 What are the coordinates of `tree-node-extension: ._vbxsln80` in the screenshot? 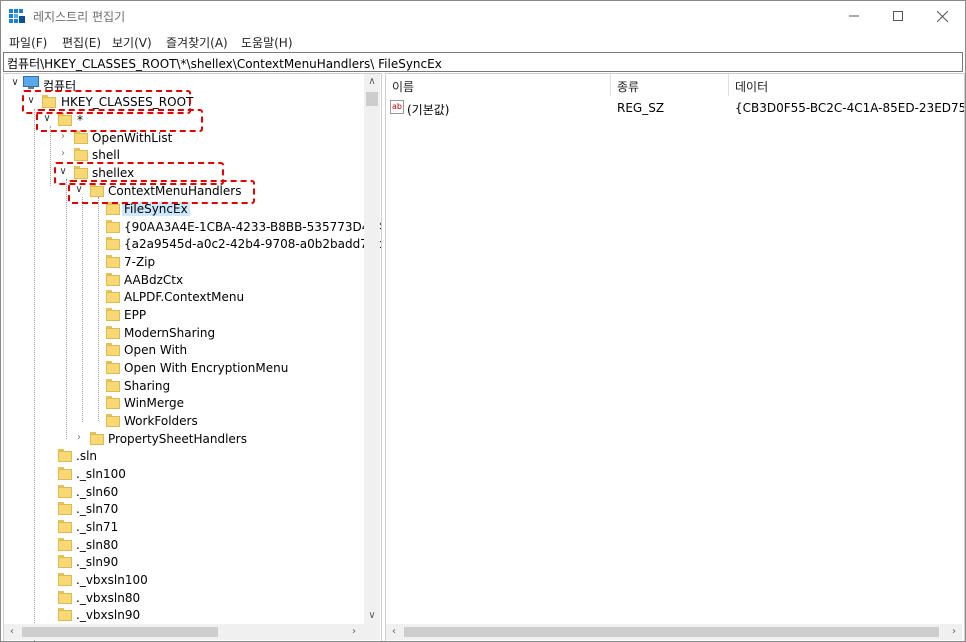 It's located at (184, 597).